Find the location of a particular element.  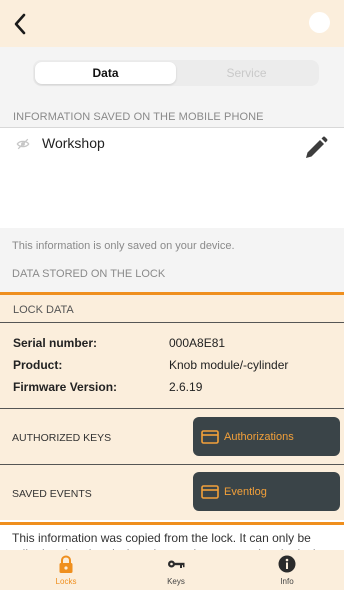

firmware-version-value: 2.6.19 is located at coordinates (186, 387).